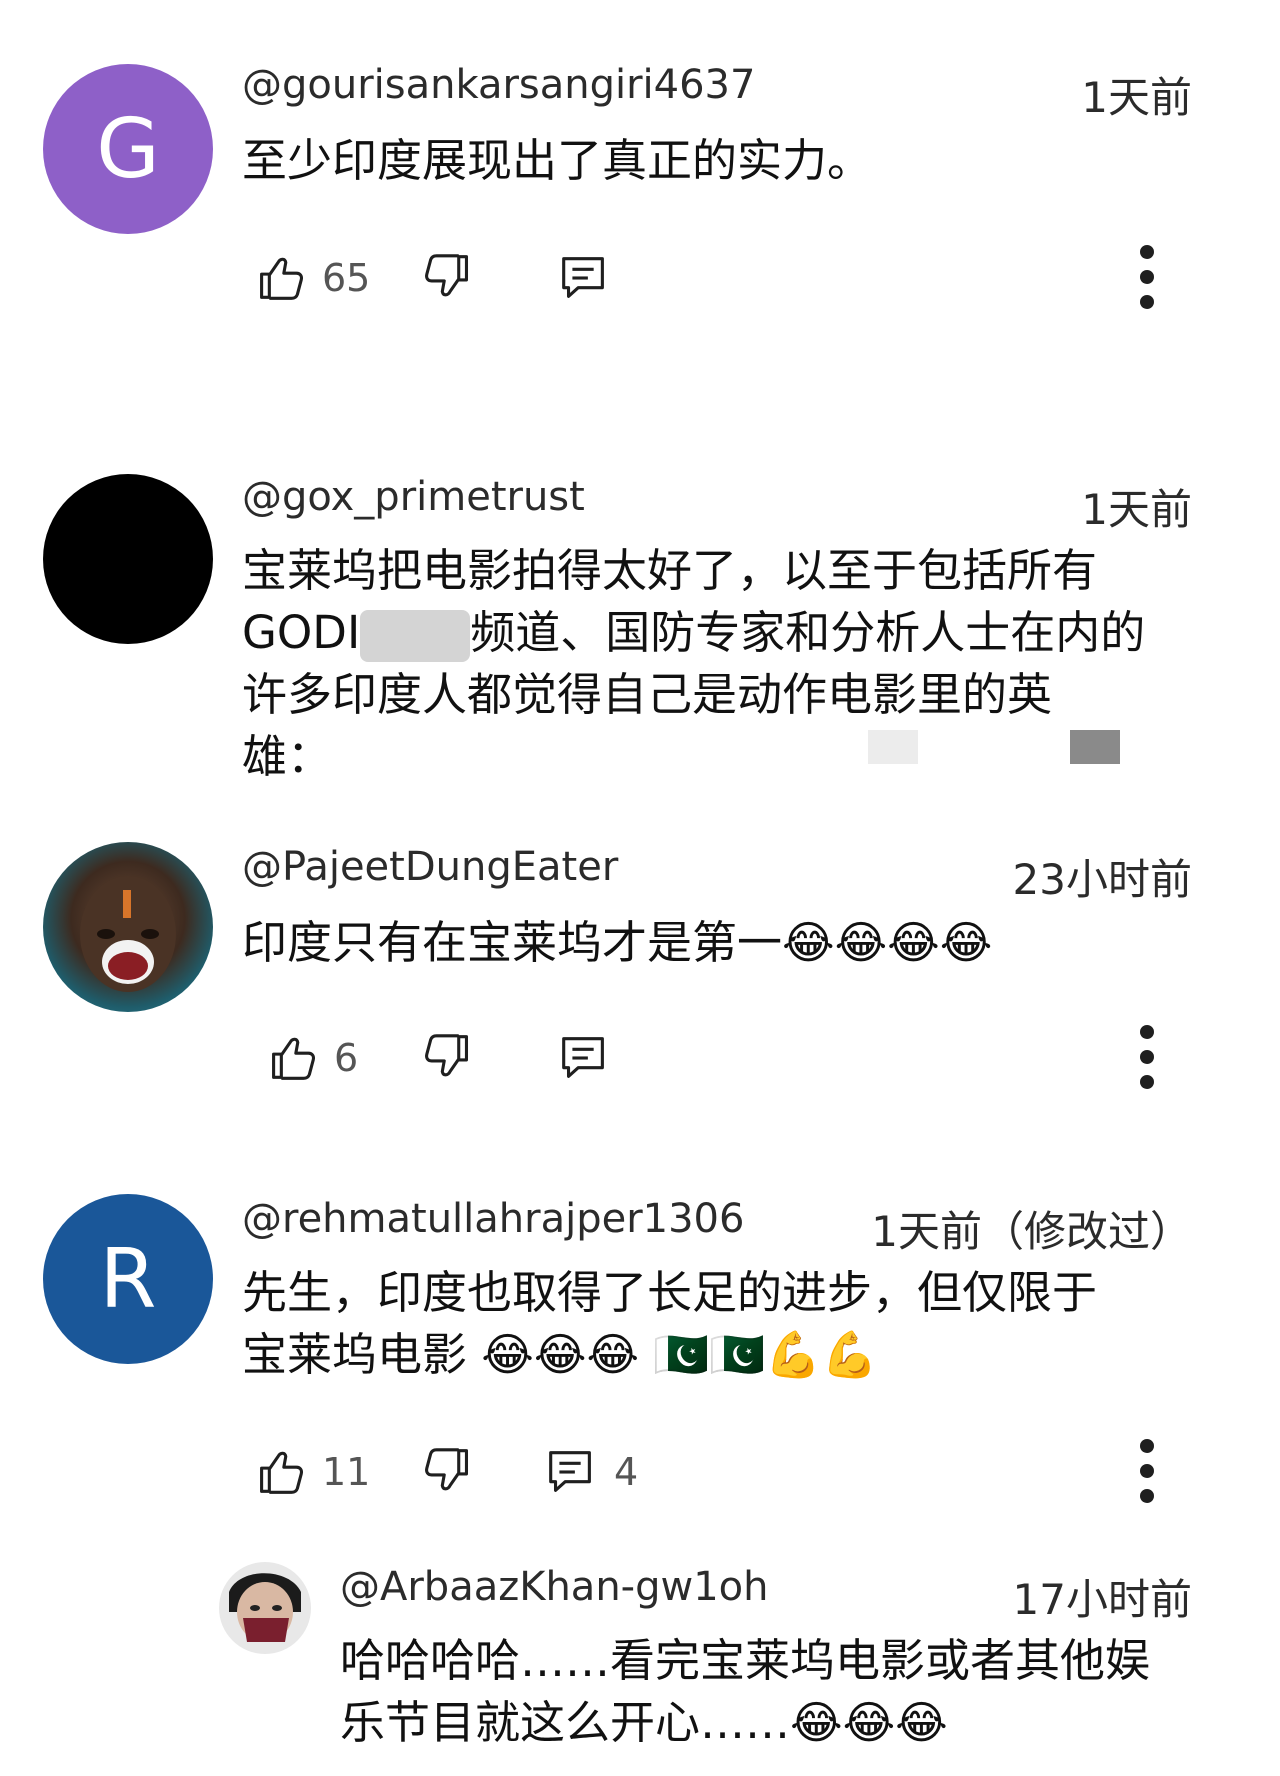 This screenshot has width=1280, height=1776. What do you see at coordinates (710, 1472) in the screenshot?
I see `comment-actions: 11 4` at bounding box center [710, 1472].